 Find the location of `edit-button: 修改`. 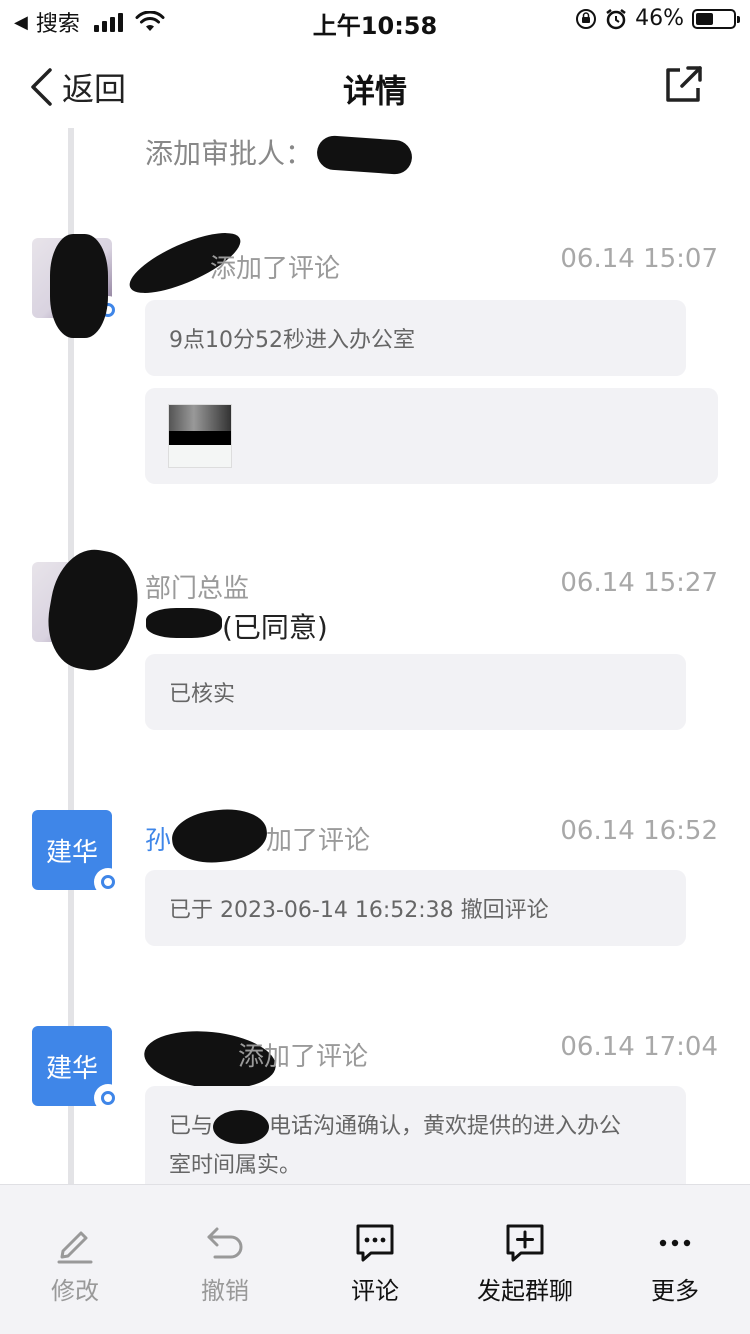

edit-button: 修改 is located at coordinates (75, 1259).